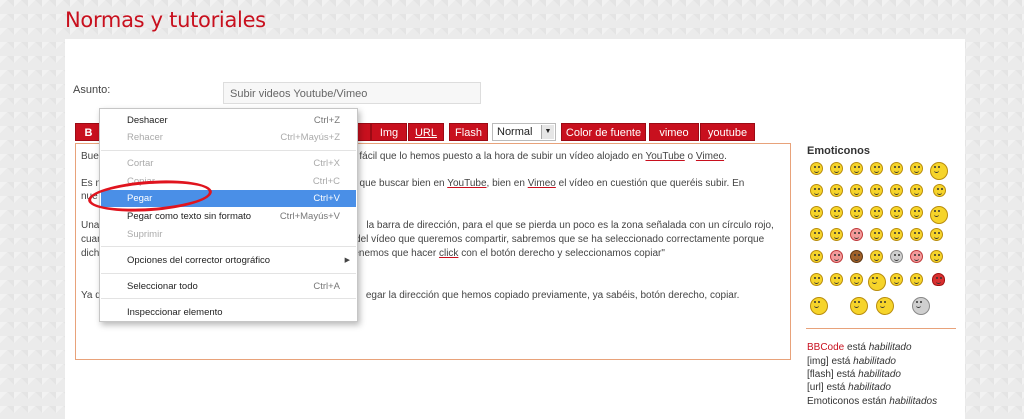  What do you see at coordinates (228, 286) in the screenshot?
I see `menu-item-select-all: Seleccionar todo Ctrl+A` at bounding box center [228, 286].